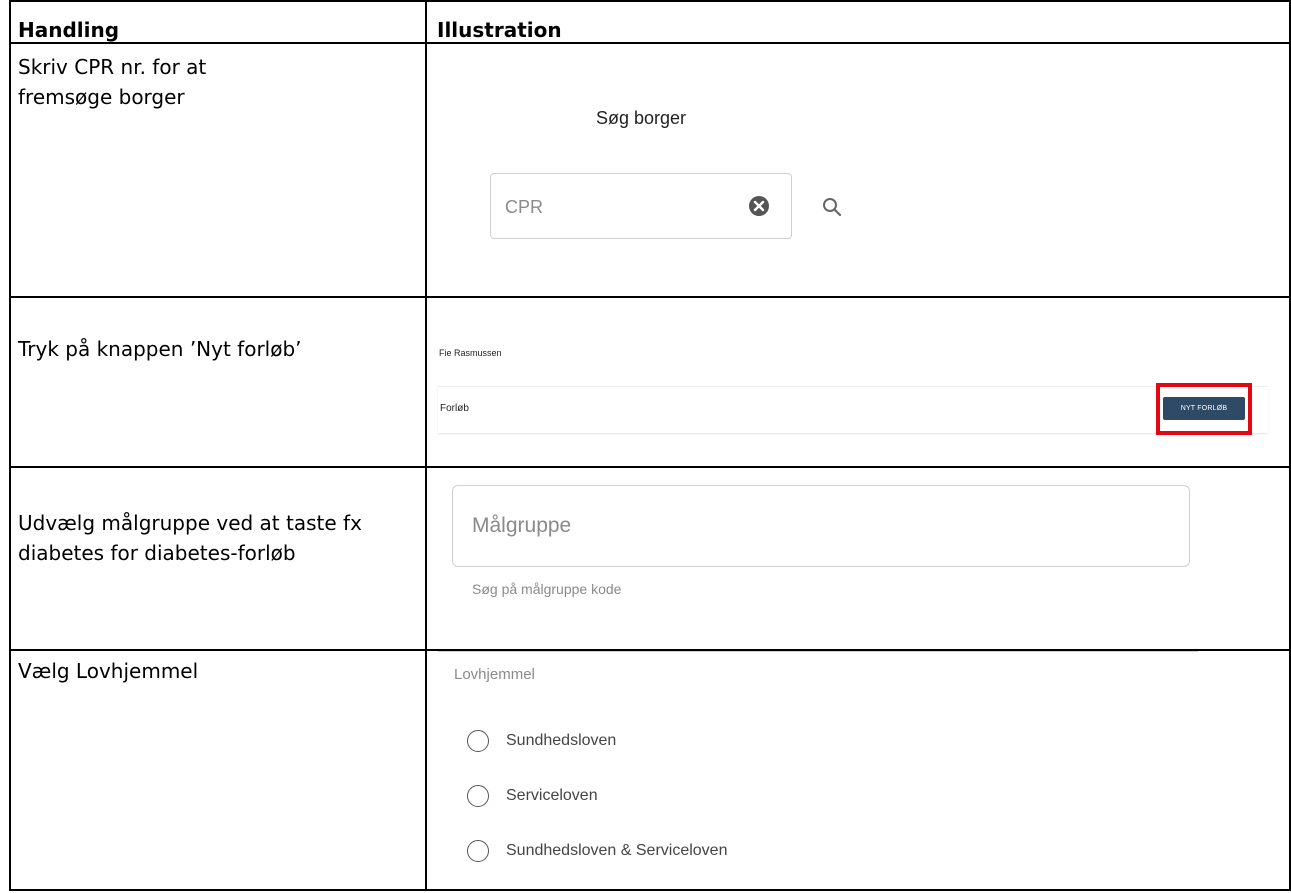 The height and width of the screenshot is (893, 1291). I want to click on cpr-search-field: CPR, so click(641, 206).